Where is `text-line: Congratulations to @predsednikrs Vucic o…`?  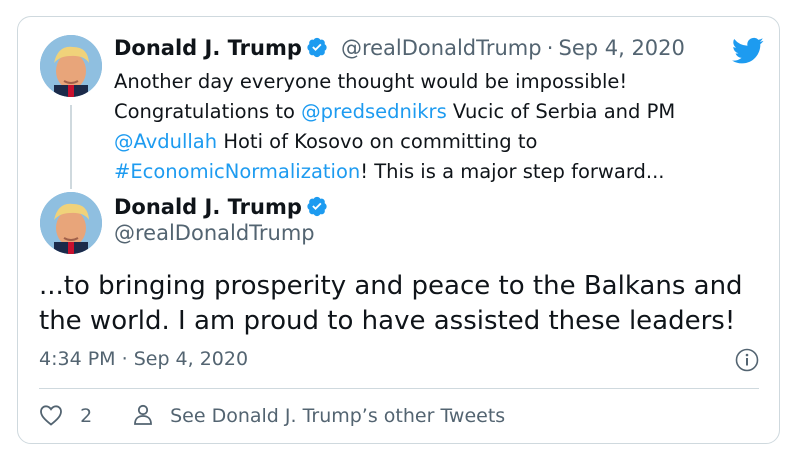
text-line: Congratulations to @predsednikrs Vucic o… is located at coordinates (434, 112).